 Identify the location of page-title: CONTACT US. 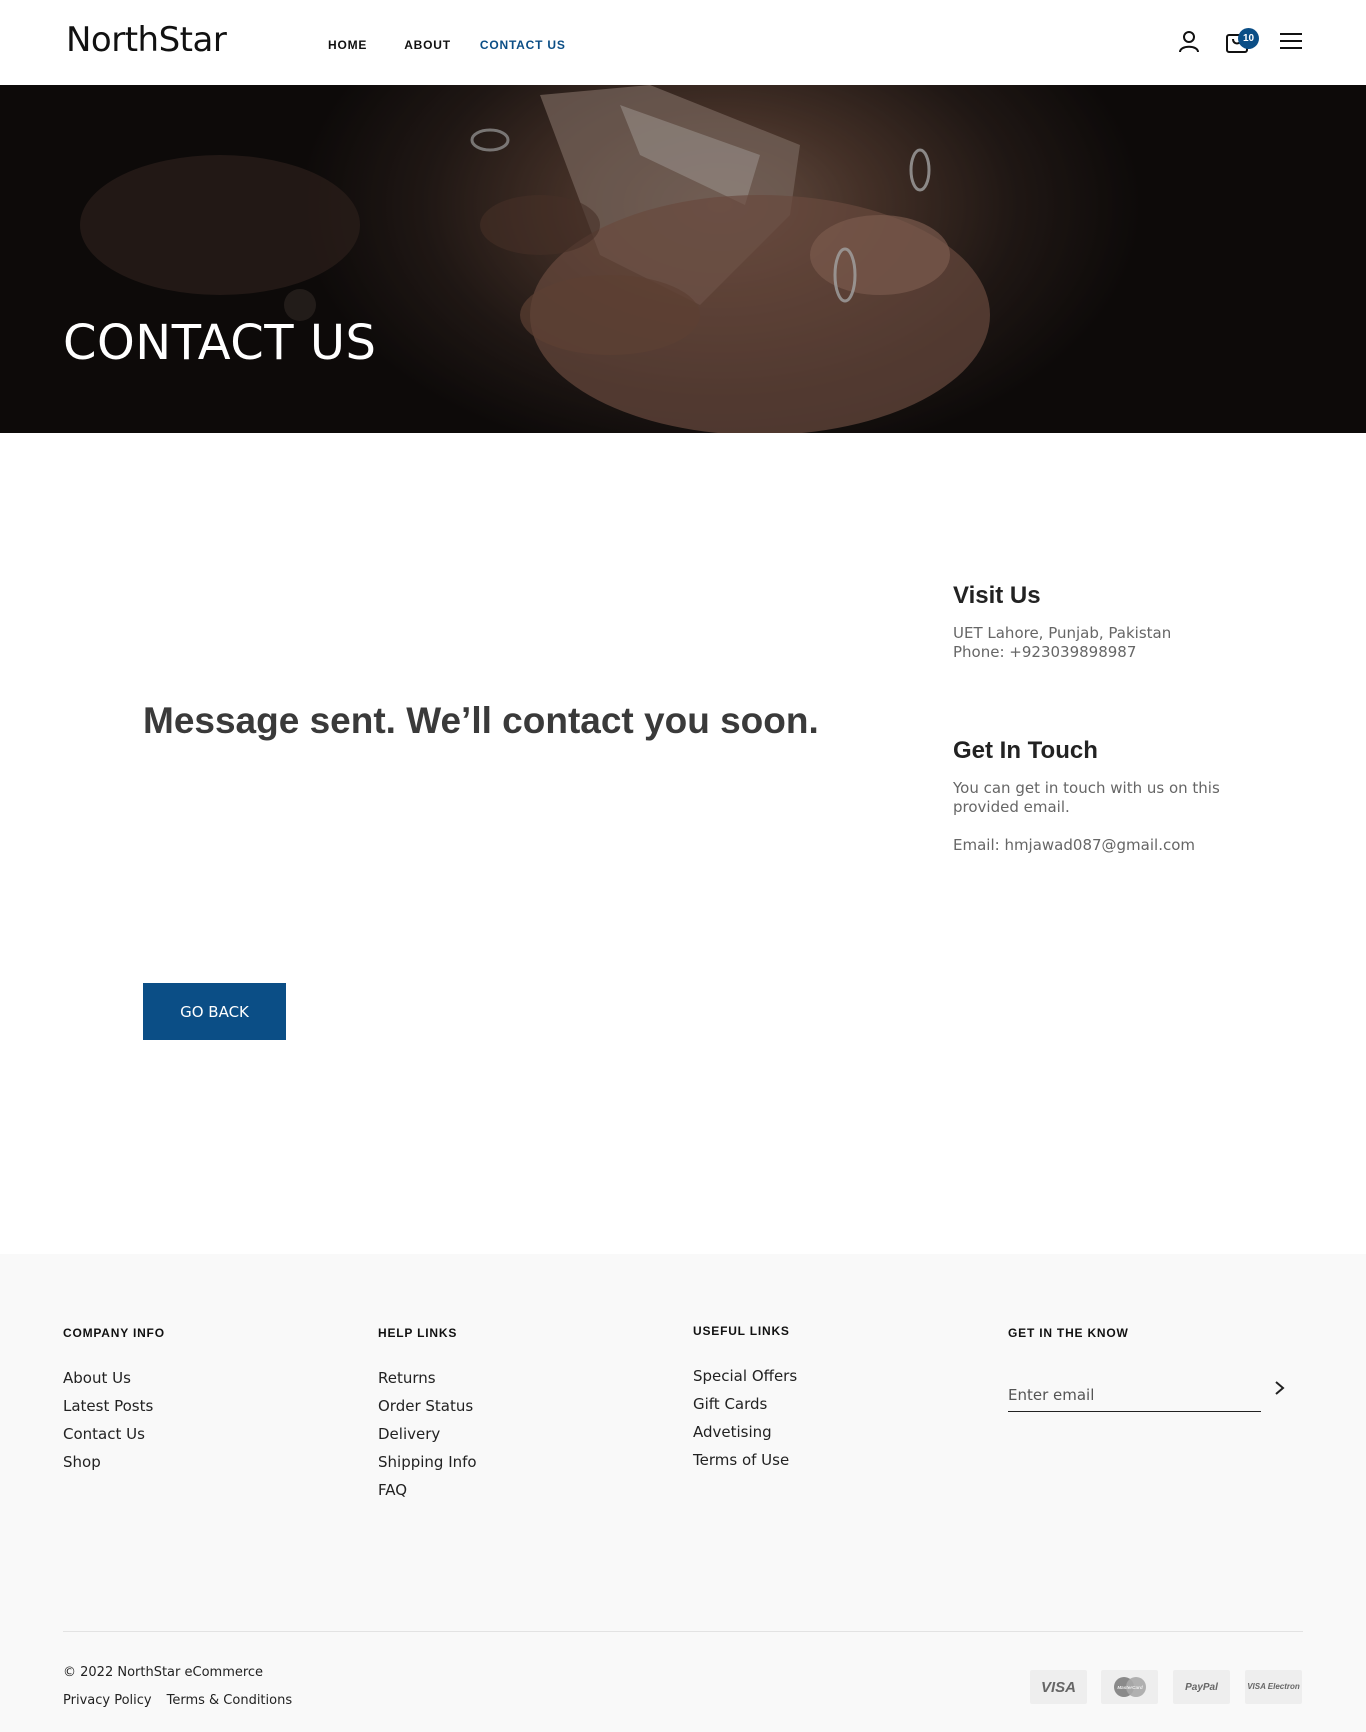
(220, 343).